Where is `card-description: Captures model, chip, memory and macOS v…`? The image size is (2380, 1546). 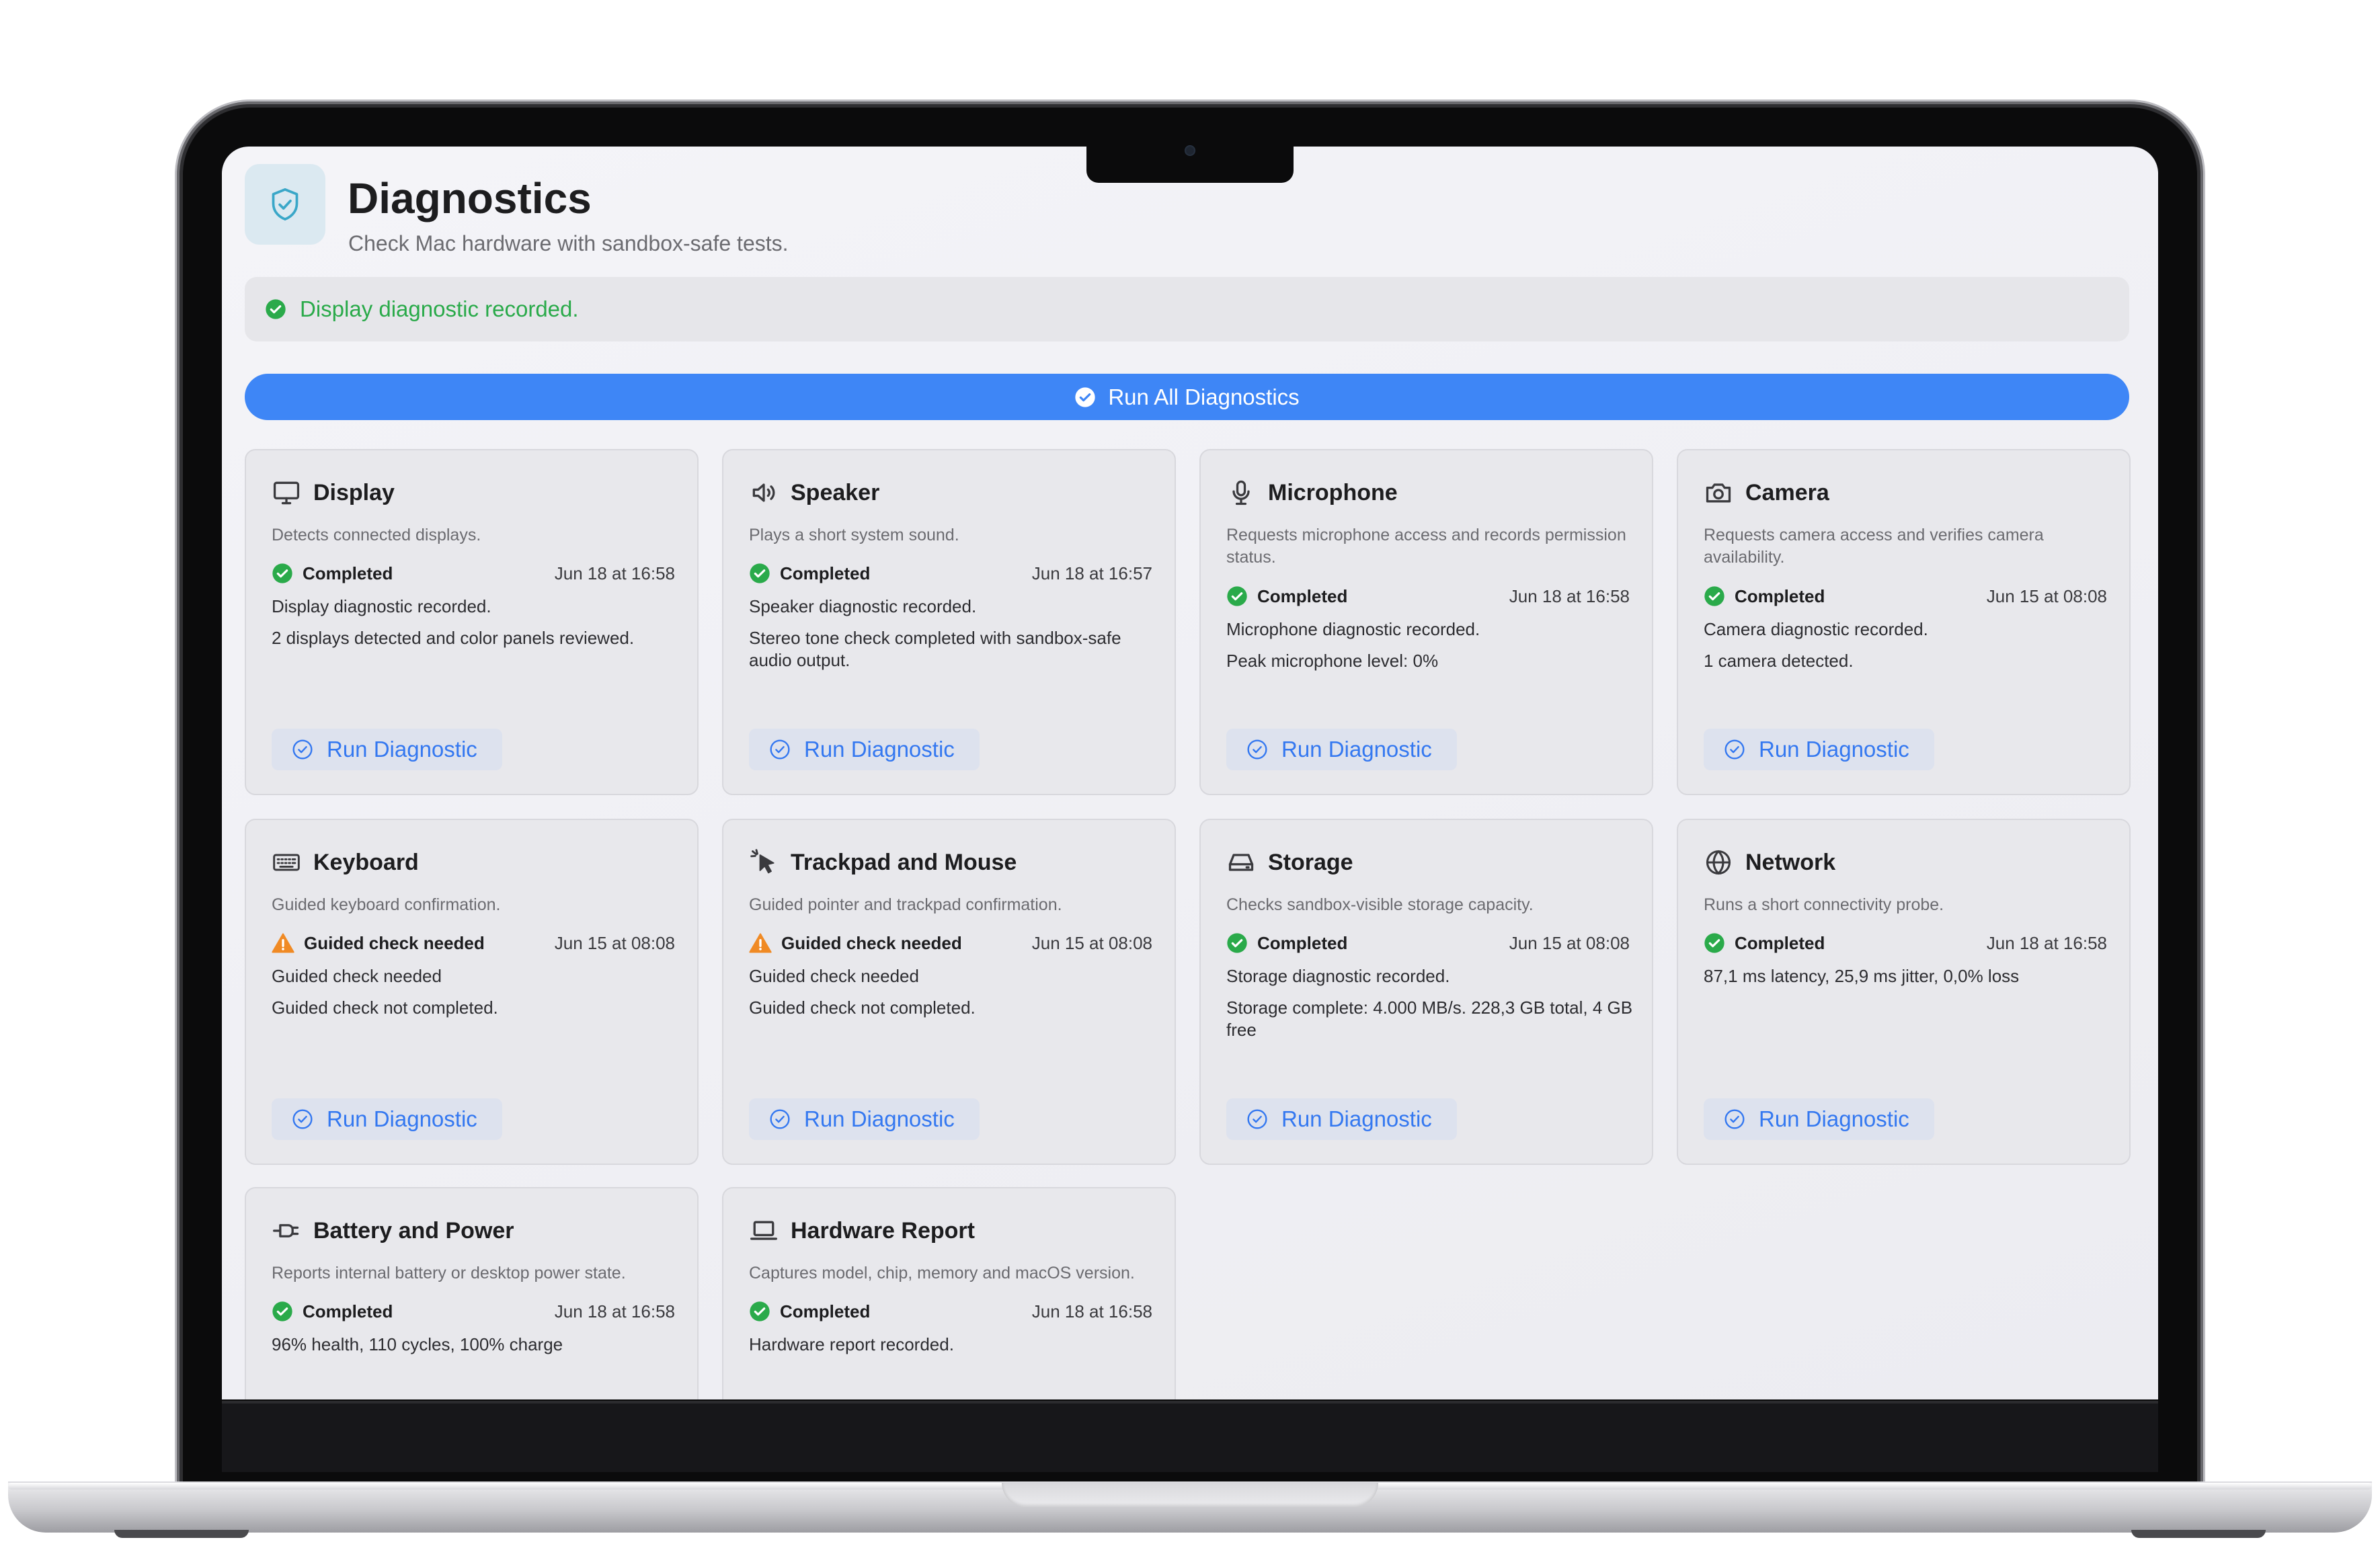 card-description: Captures model, chip, memory and macOS v… is located at coordinates (942, 1274).